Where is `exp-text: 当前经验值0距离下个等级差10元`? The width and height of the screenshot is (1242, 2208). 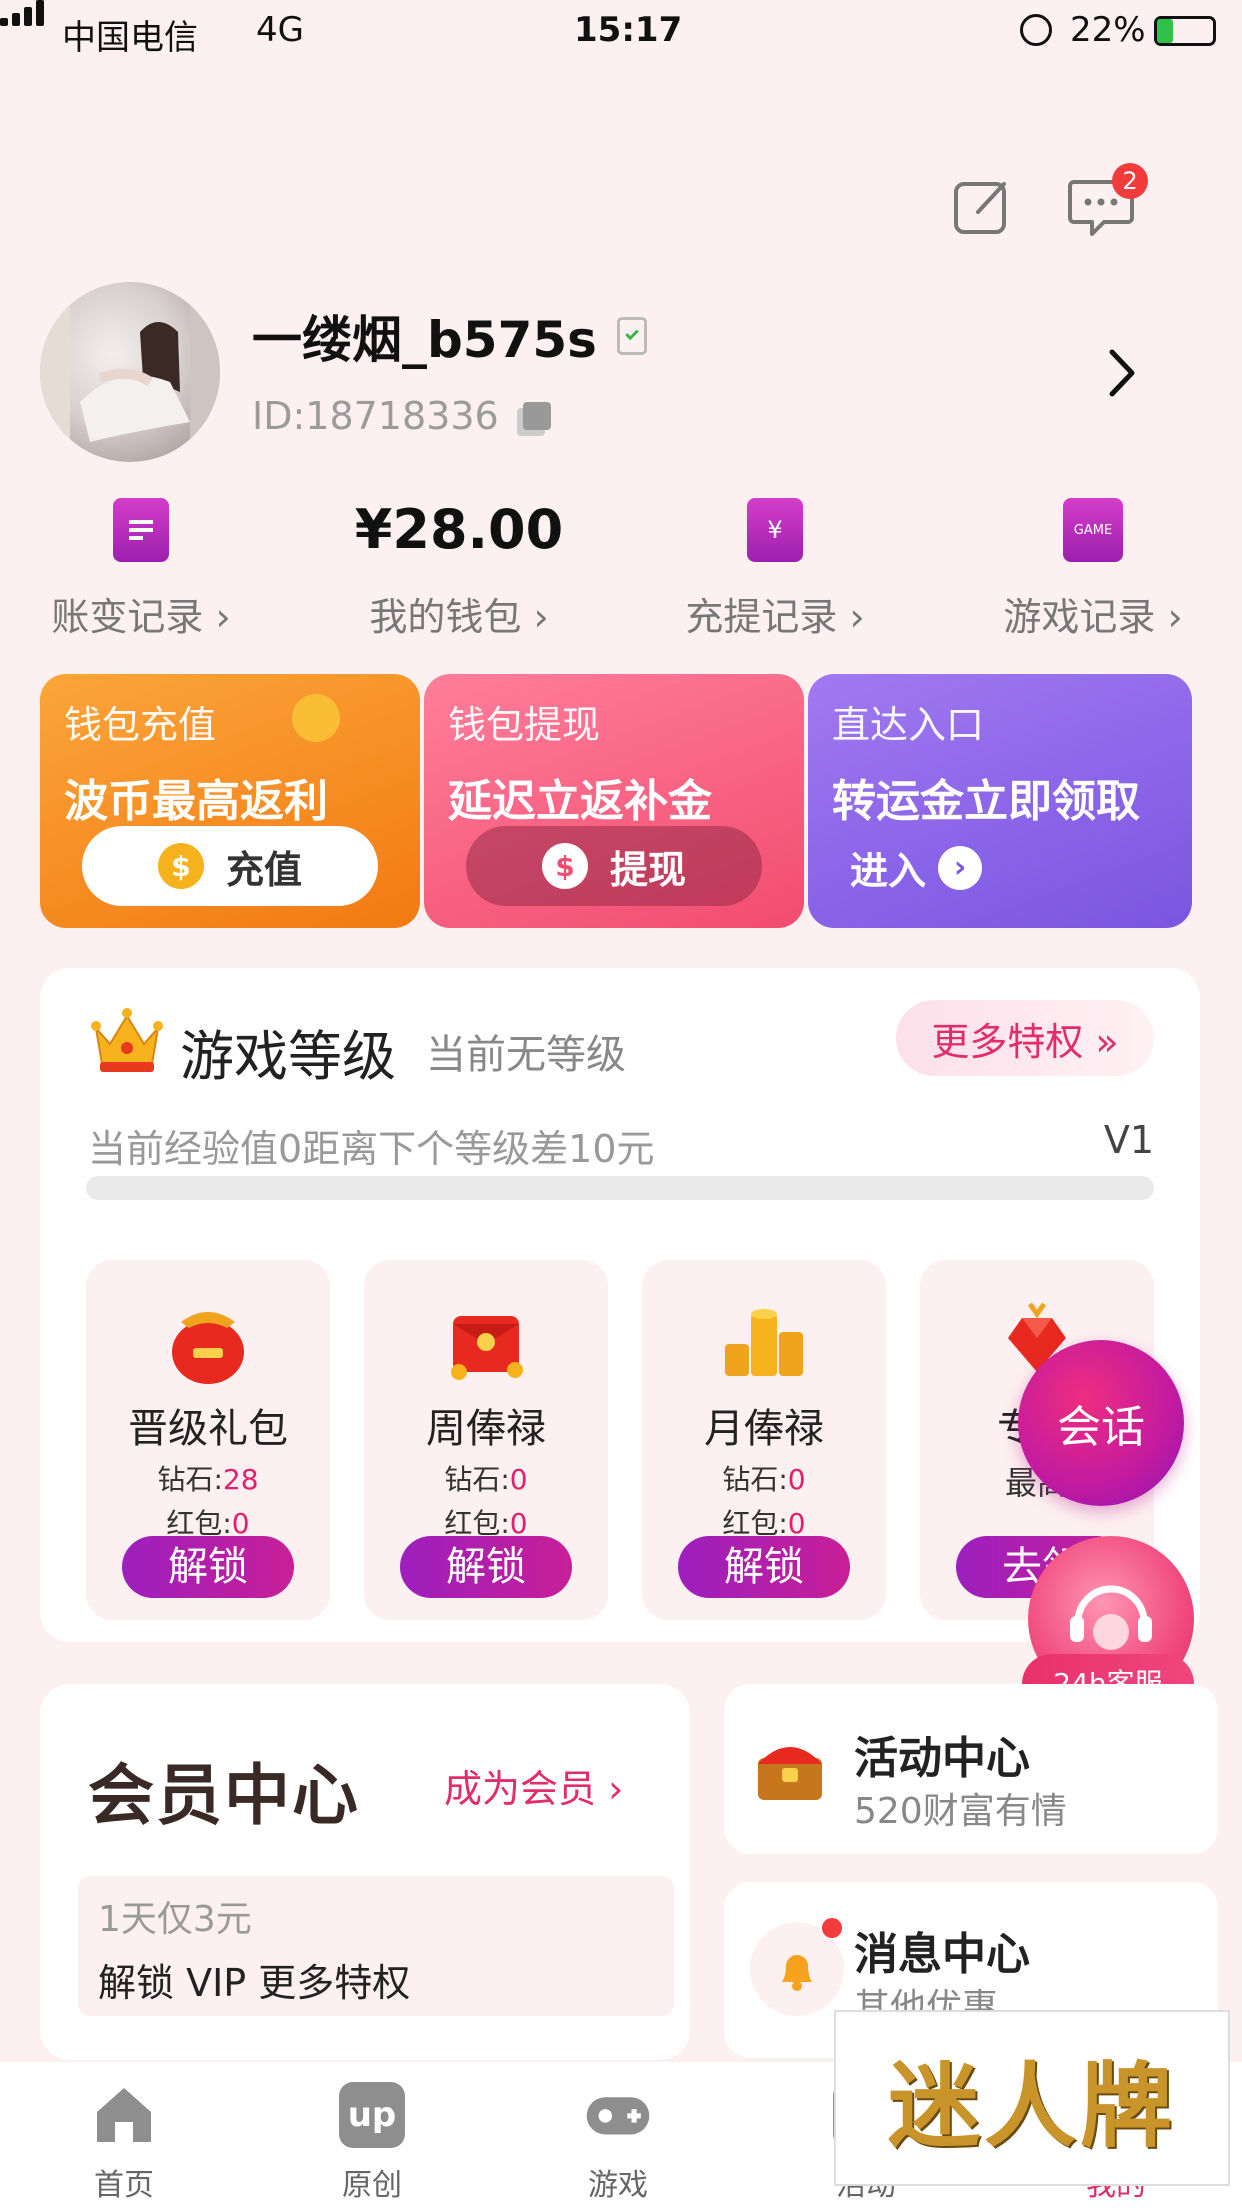
exp-text: 当前经验值0距离下个等级差10元 is located at coordinates (371, 1149).